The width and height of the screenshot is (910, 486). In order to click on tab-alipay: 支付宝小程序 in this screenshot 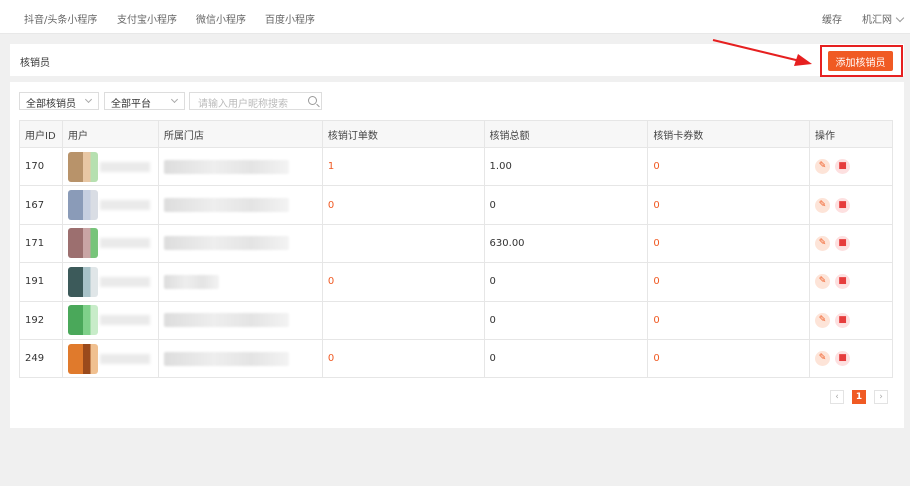, I will do `click(147, 18)`.